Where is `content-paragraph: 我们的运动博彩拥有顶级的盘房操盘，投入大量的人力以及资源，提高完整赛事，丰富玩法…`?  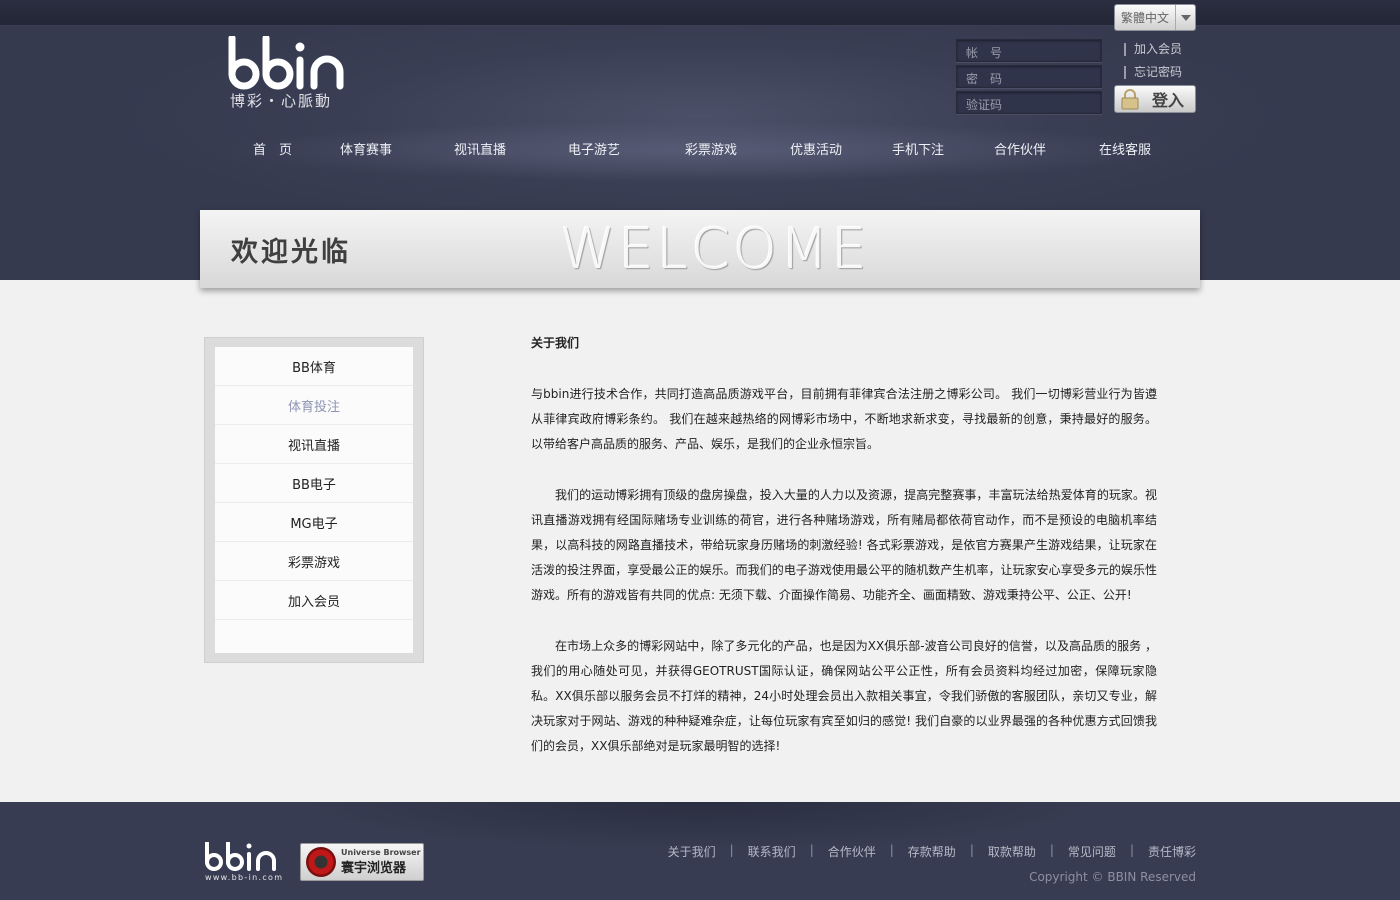
content-paragraph: 我们的运动博彩拥有顶级的盘房操盘，投入大量的人力以及资源，提高完整赛事，丰富玩法… is located at coordinates (844, 545).